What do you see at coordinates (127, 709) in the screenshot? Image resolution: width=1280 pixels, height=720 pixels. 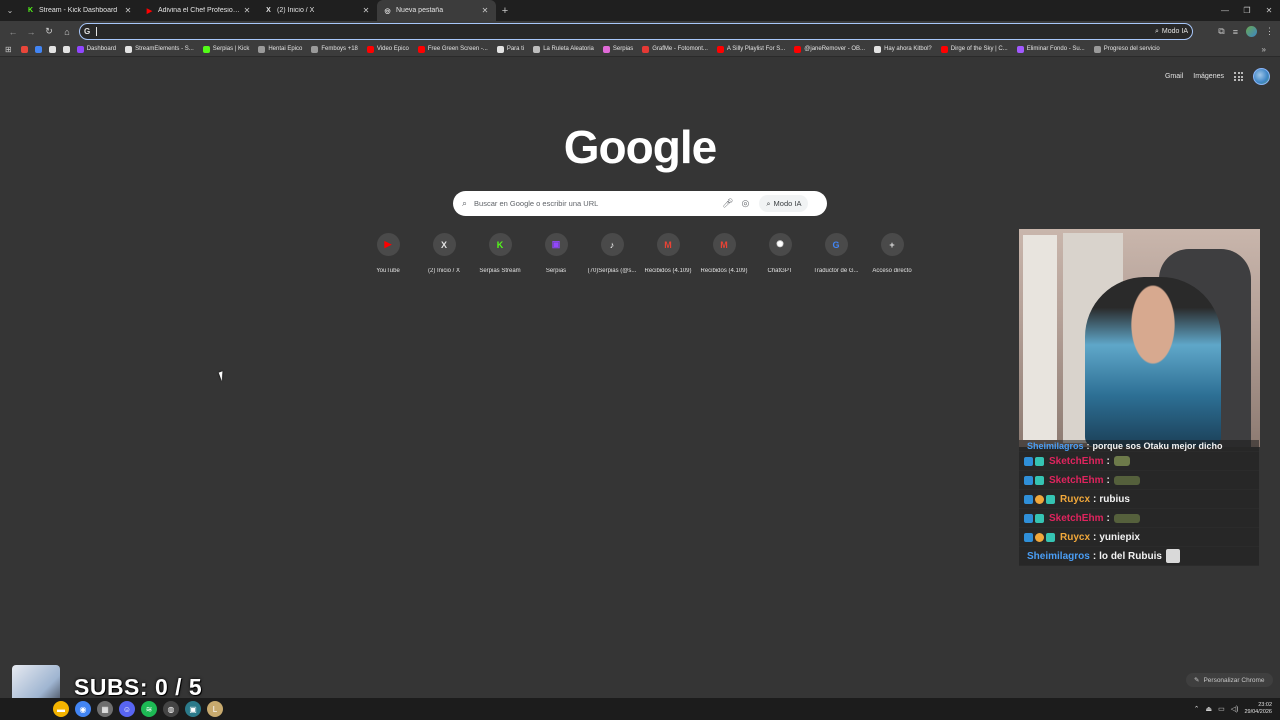 I see `discord-icon: ☺` at bounding box center [127, 709].